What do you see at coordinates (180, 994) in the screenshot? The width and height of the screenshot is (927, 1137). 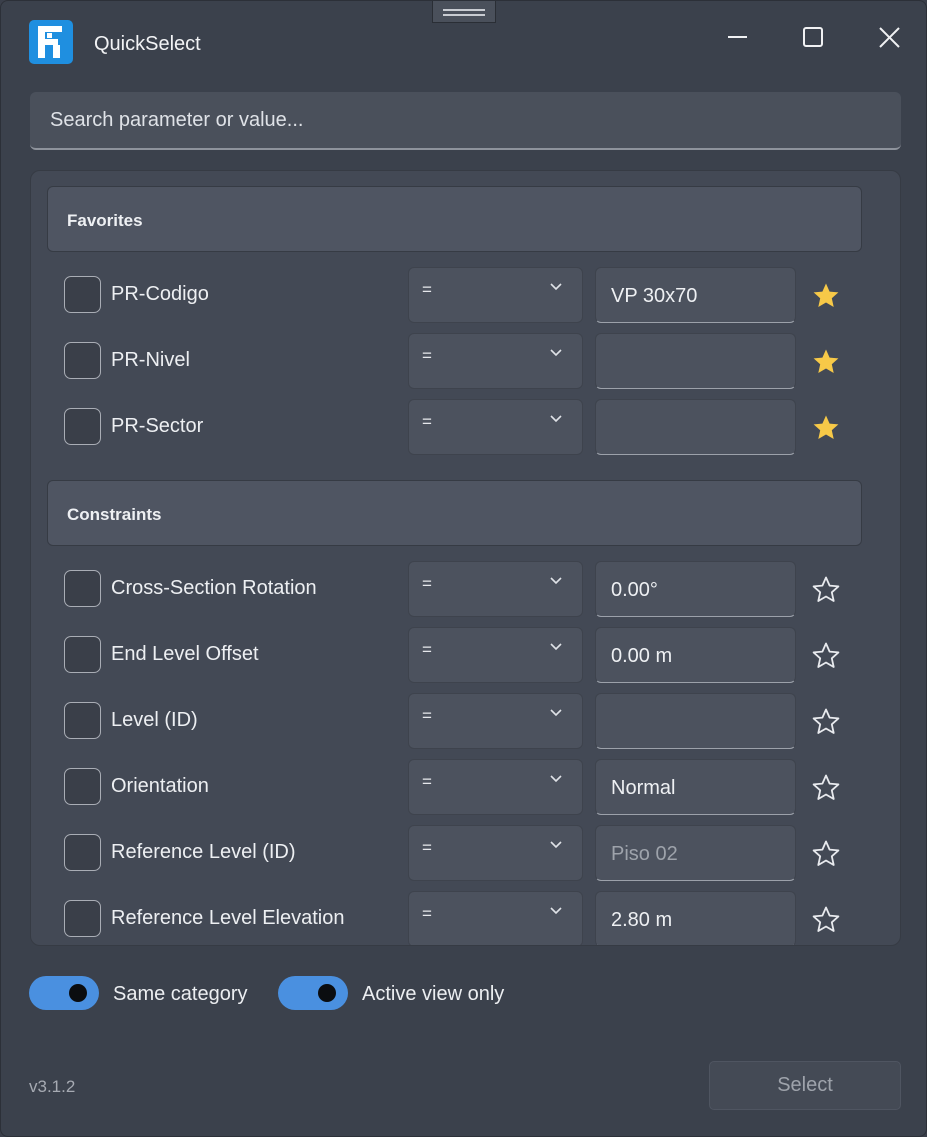 I see `same-category-label: Same category` at bounding box center [180, 994].